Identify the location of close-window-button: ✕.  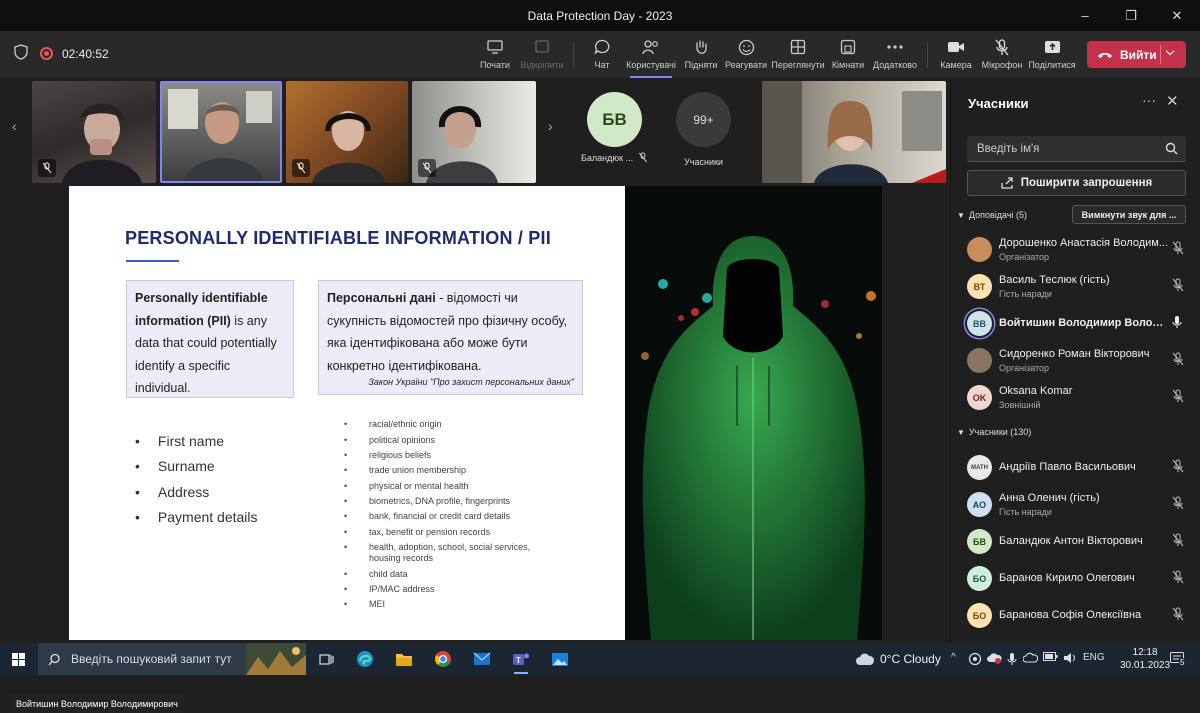
(1177, 15).